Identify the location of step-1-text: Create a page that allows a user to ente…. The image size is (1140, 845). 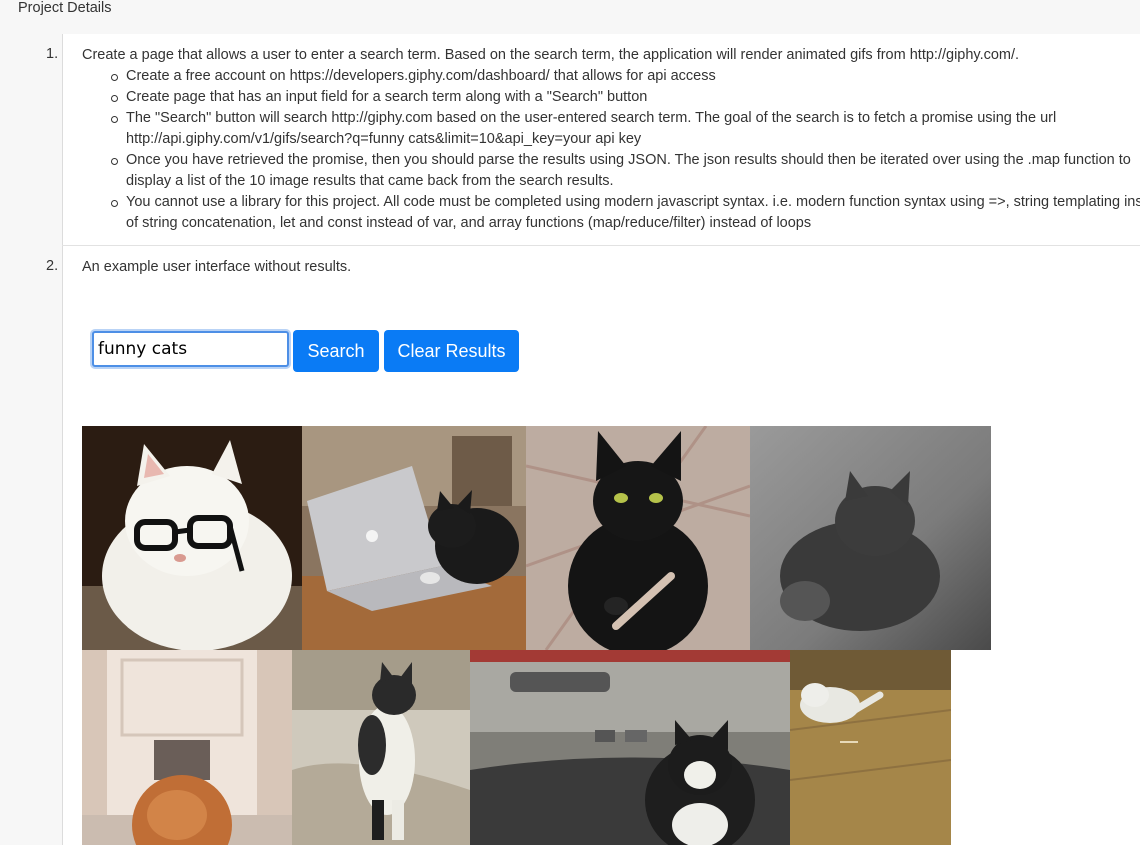
(551, 55).